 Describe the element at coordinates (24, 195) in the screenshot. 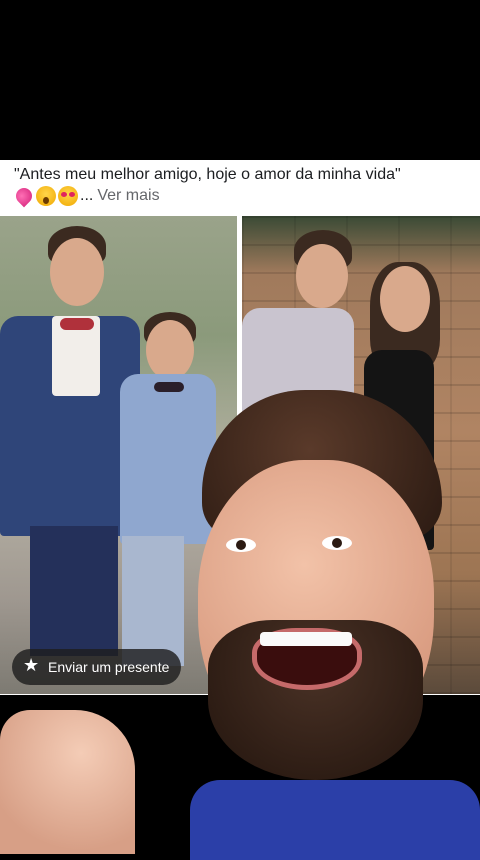

I see `two-hearts-icon` at that location.